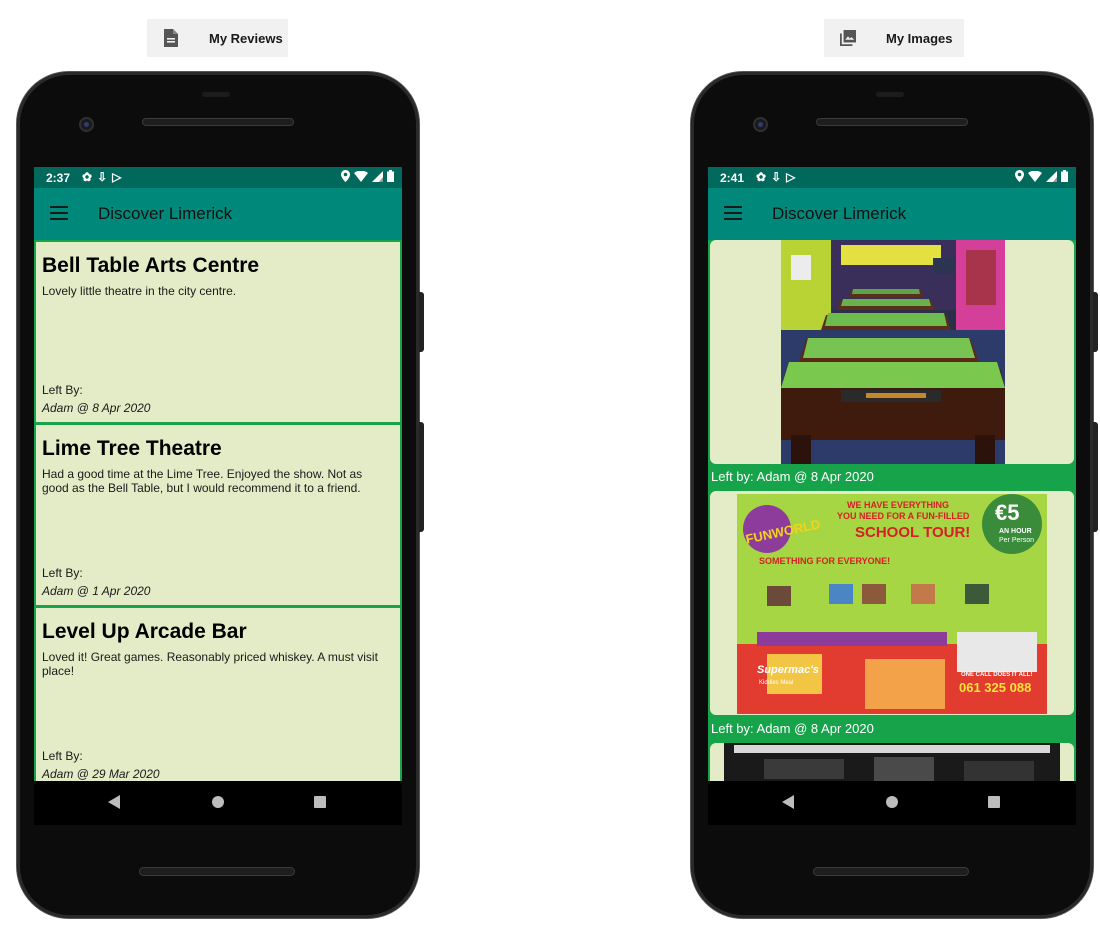 The image size is (1100, 934). What do you see at coordinates (903, 516) in the screenshot?
I see `flyer-headline-2: YOU NEED FOR A FUN-FILLED` at bounding box center [903, 516].